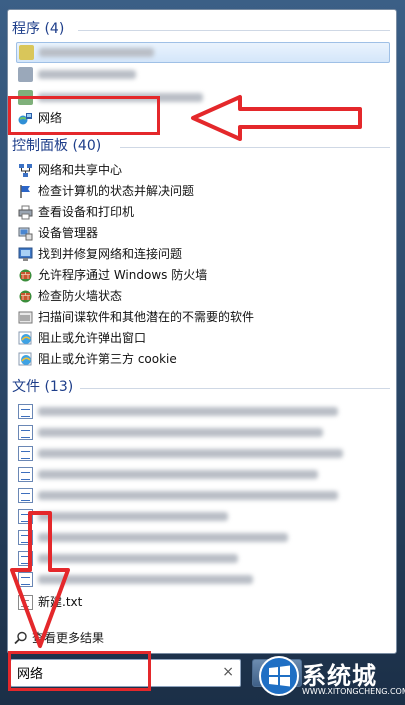  I want to click on watermark-logo: 系统城 WWW.XITONGCHENG.COM, so click(331, 678).